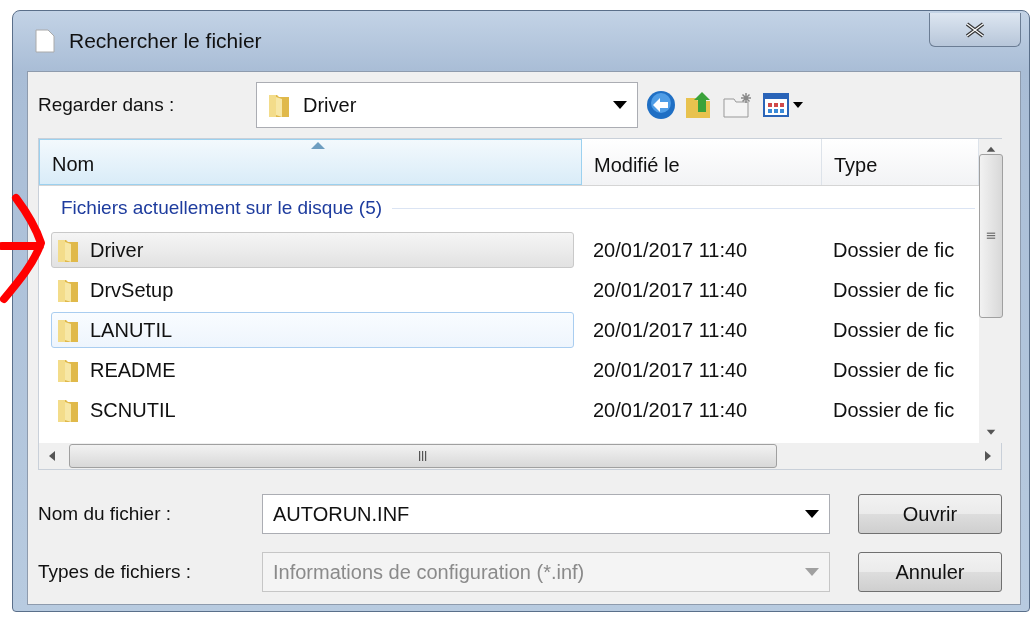 This screenshot has width=1034, height=620. Describe the element at coordinates (702, 162) in the screenshot. I see `column-header: Modifié le` at that location.